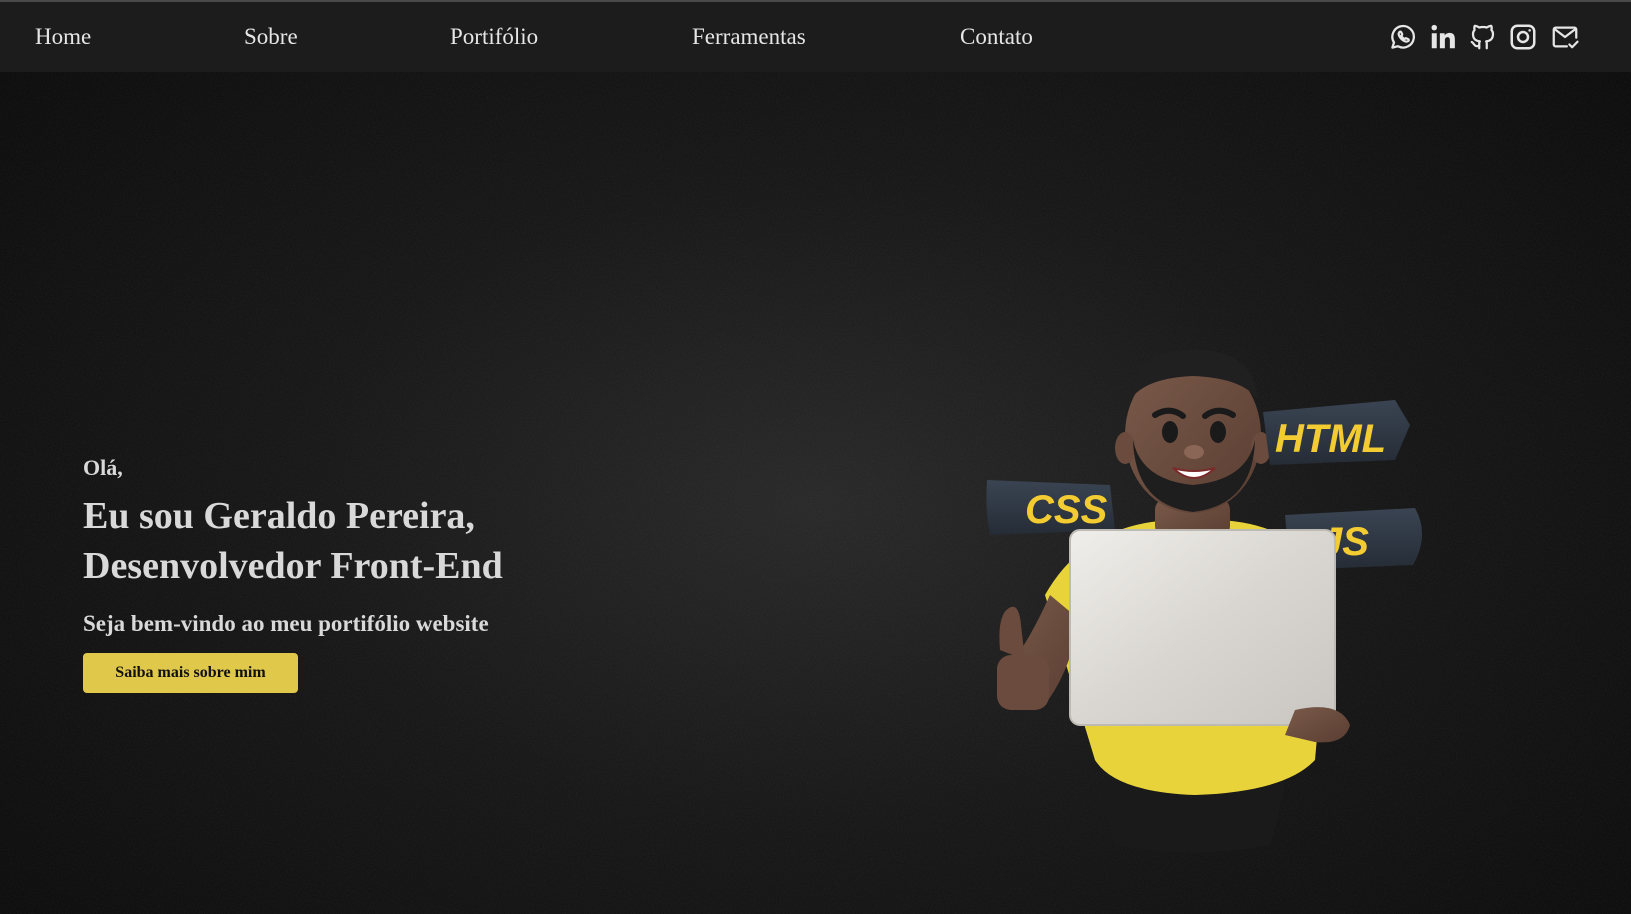 This screenshot has width=1631, height=914. Describe the element at coordinates (1023, 682) in the screenshot. I see `thumbs-up-hand` at that location.